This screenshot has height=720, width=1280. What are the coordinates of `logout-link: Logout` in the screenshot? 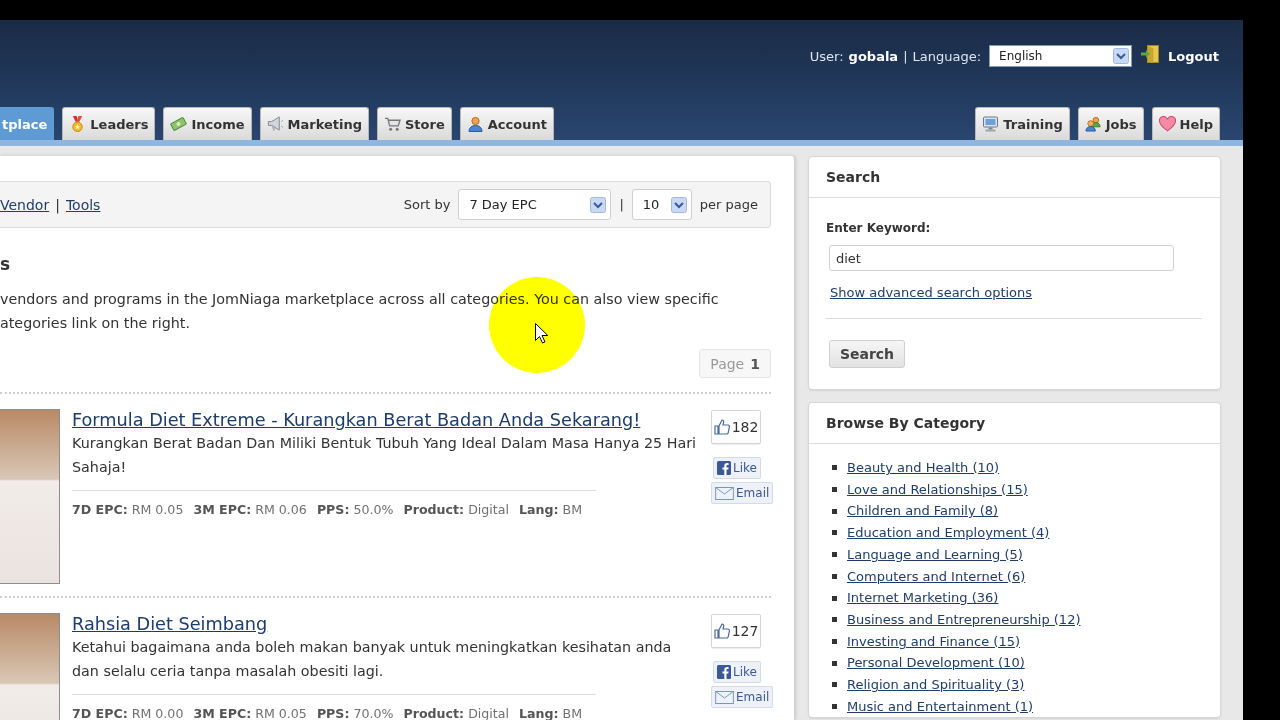 It's located at (1193, 56).